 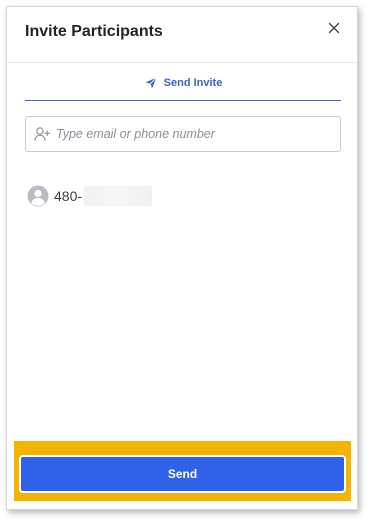 I want to click on dialog-header: Invite Participants, so click(x=182, y=35).